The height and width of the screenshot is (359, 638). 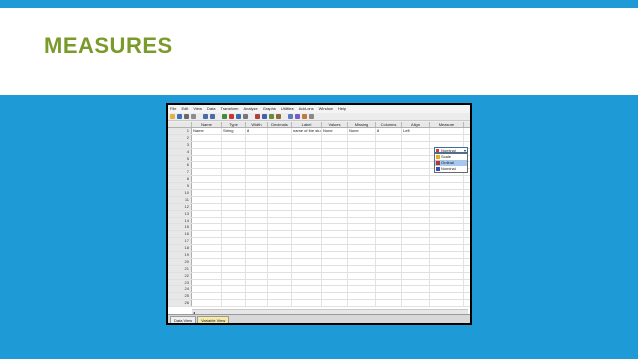 What do you see at coordinates (269, 109) in the screenshot?
I see `menu-item-graphs: Graphs` at bounding box center [269, 109].